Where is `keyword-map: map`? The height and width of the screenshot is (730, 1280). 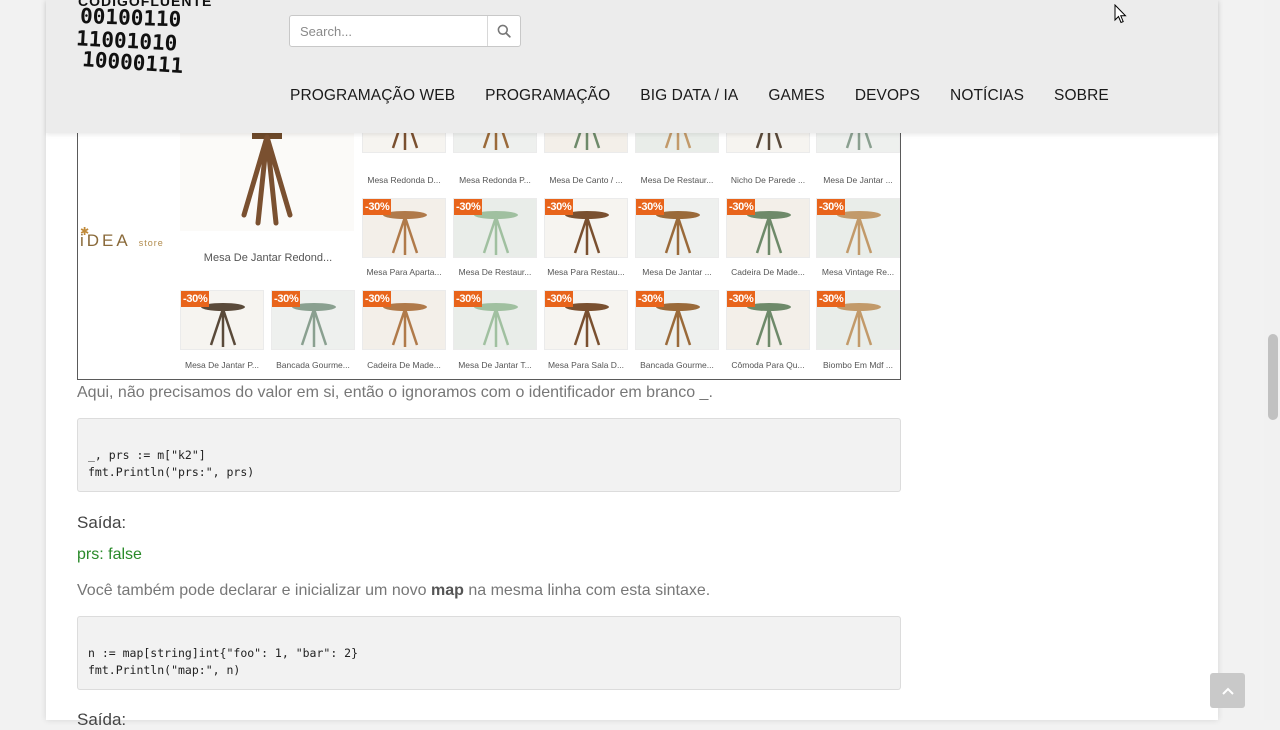 keyword-map: map is located at coordinates (447, 590).